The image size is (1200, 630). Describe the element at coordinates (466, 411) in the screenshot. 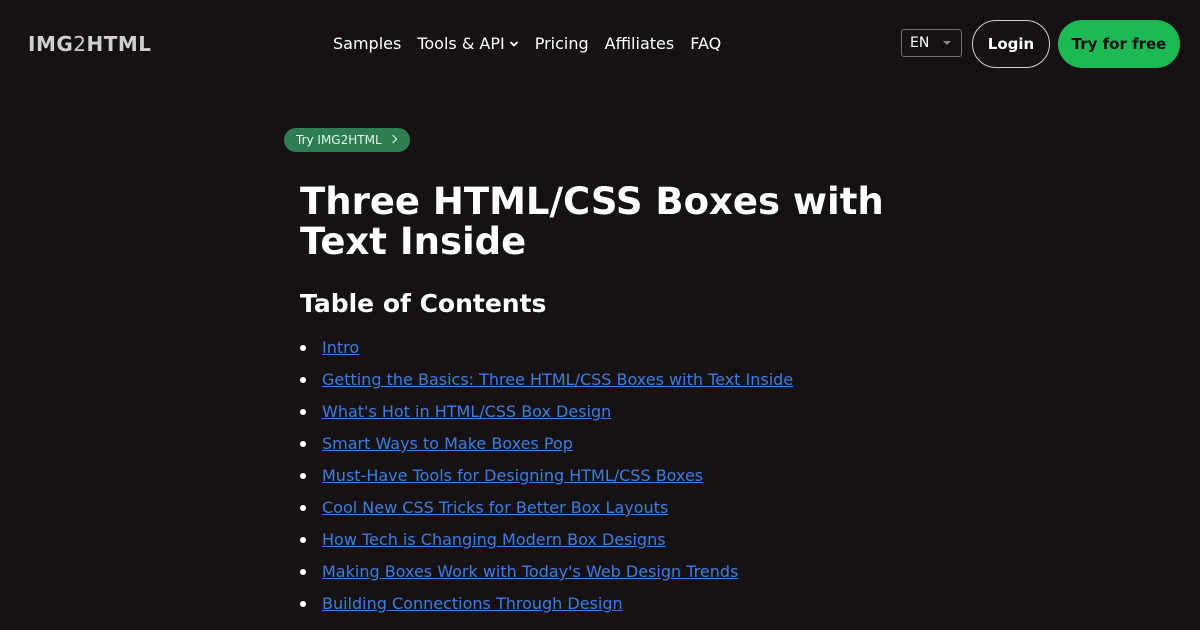

I see `toc-link-whats-hot: What's Hot in HTML/CSS Box Design` at that location.